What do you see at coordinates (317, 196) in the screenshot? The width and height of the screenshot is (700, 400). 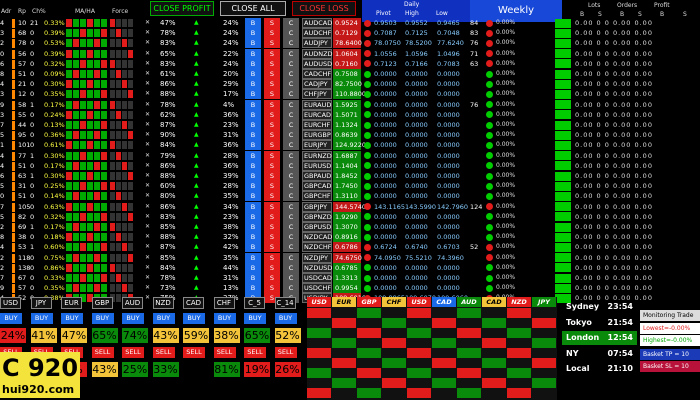 I see `symbol-name: GBPCHF` at bounding box center [317, 196].